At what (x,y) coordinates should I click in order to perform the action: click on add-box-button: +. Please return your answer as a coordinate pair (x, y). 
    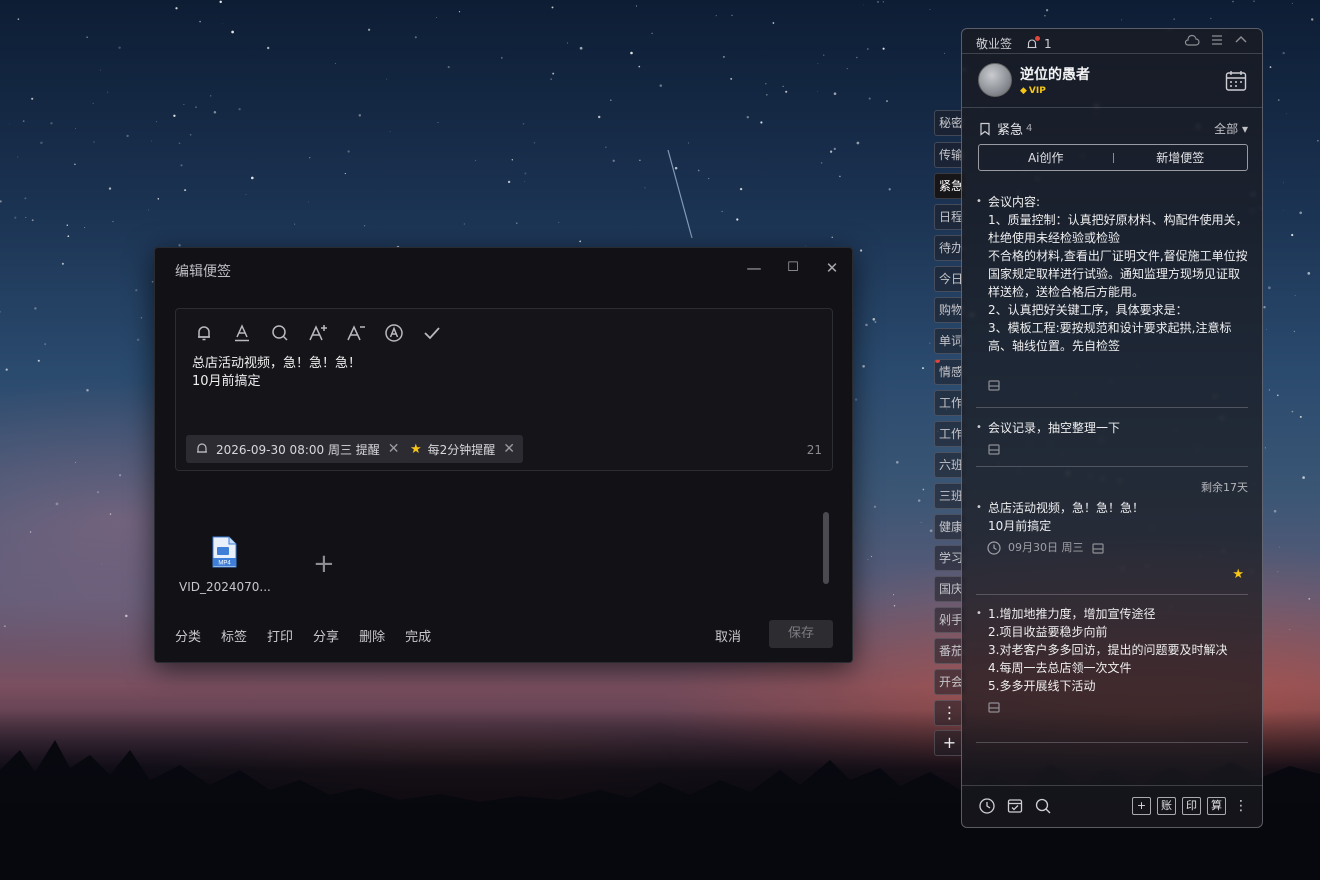
    Looking at the image, I should click on (1141, 806).